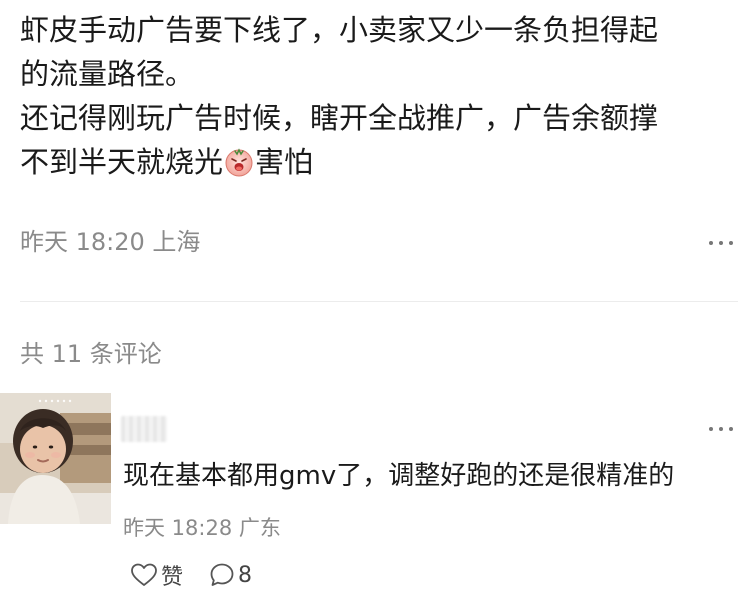  Describe the element at coordinates (239, 162) in the screenshot. I see `scared-face-emoji-icon` at that location.